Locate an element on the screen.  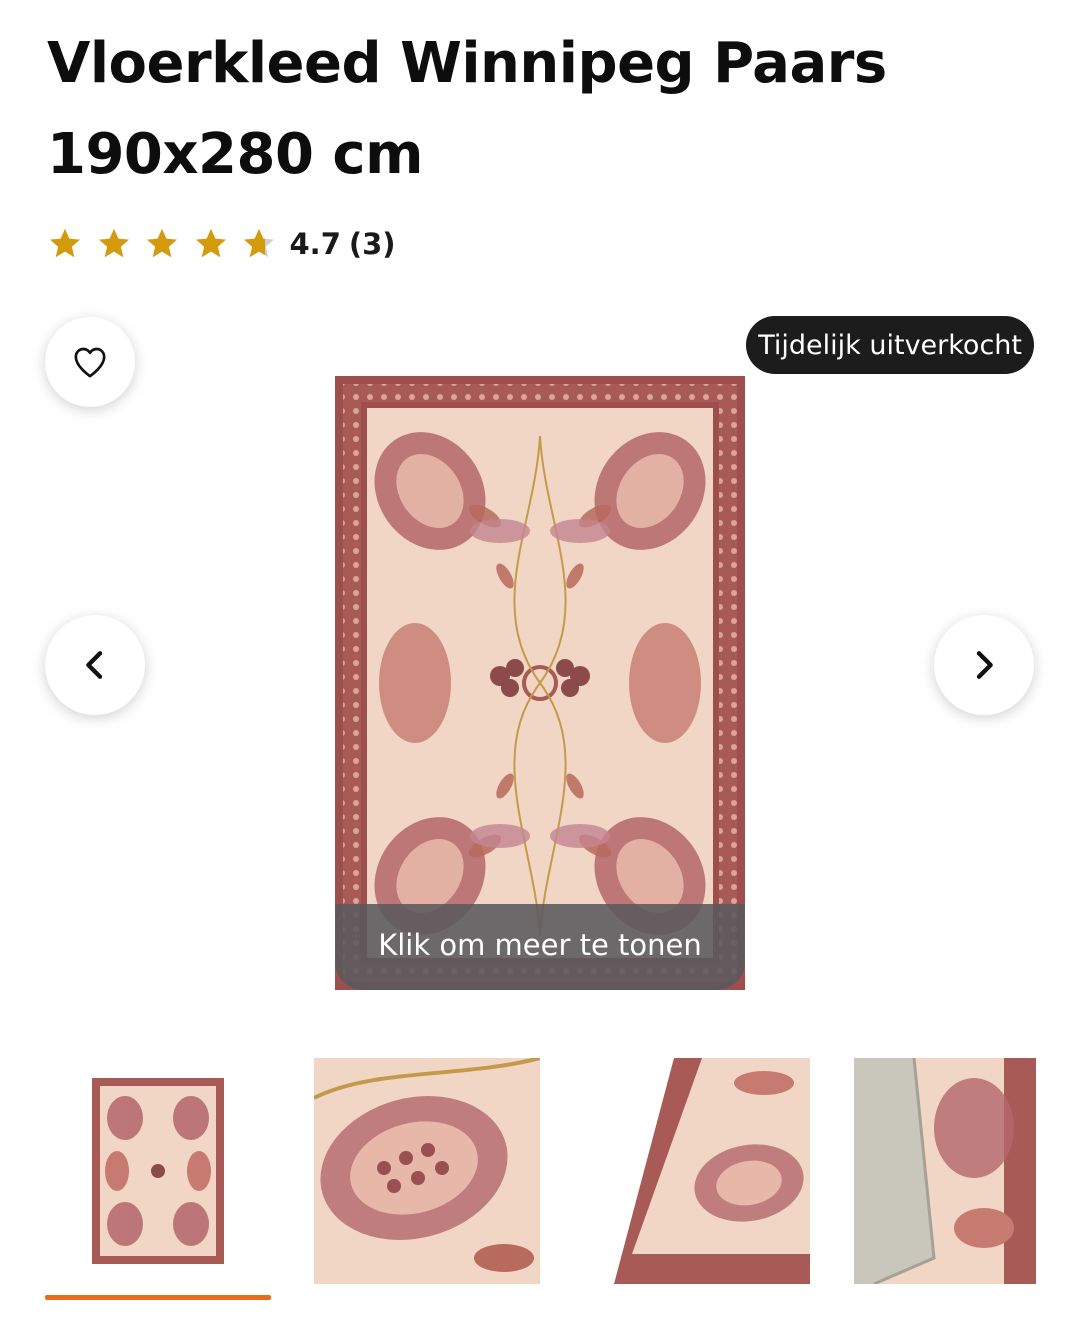
previous-image-button is located at coordinates (95, 665).